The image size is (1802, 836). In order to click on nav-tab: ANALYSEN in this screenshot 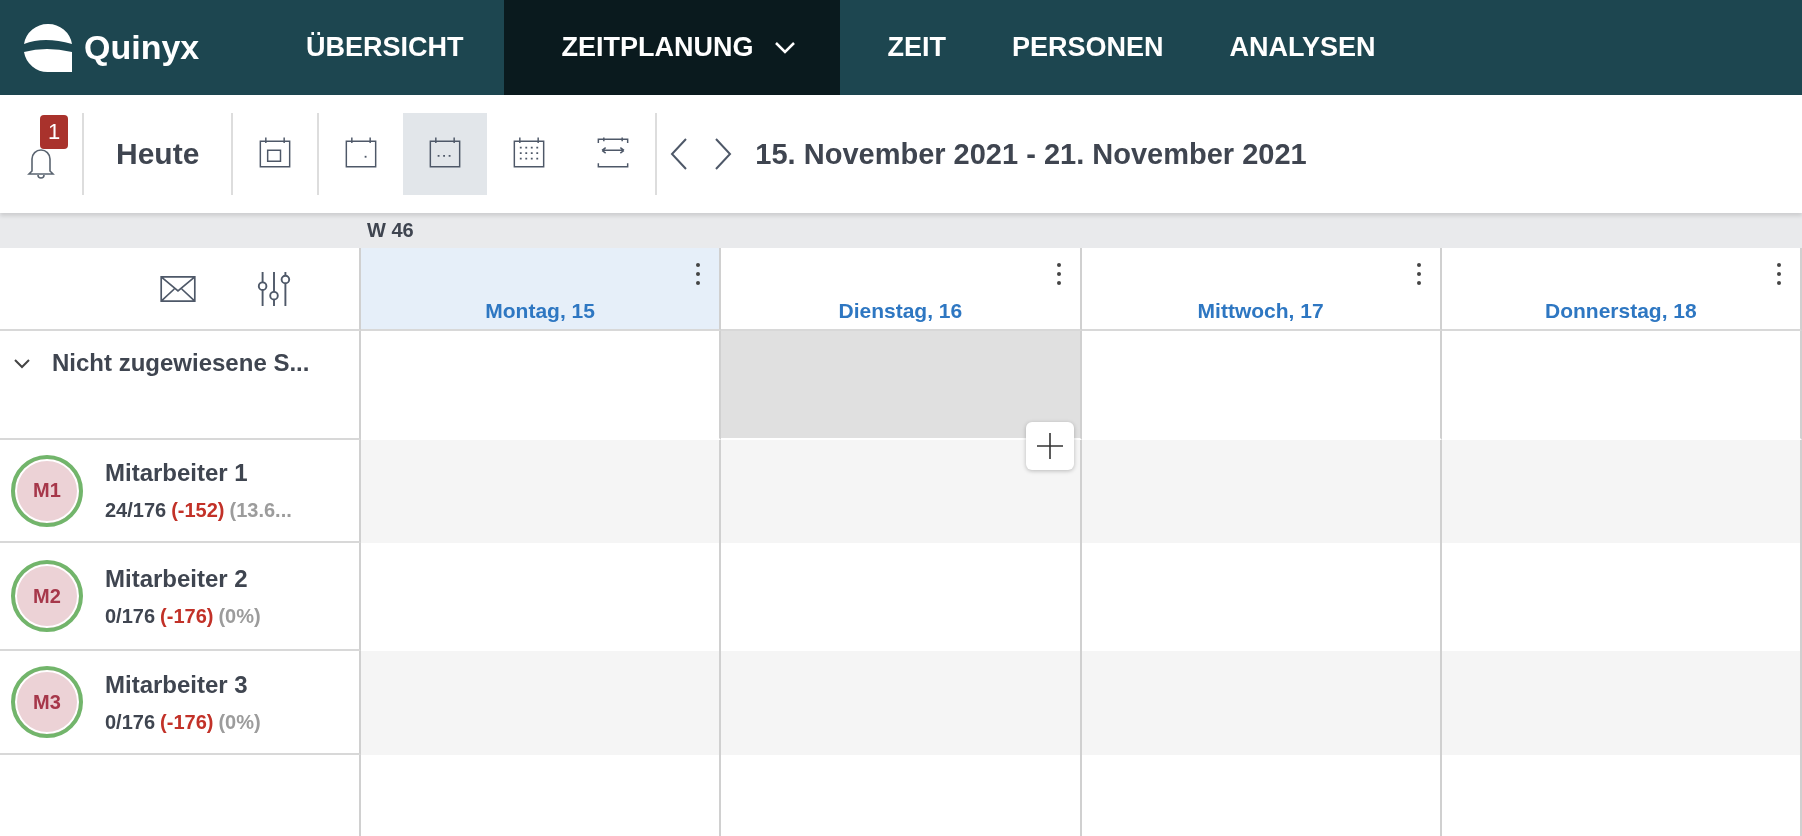, I will do `click(1302, 47)`.